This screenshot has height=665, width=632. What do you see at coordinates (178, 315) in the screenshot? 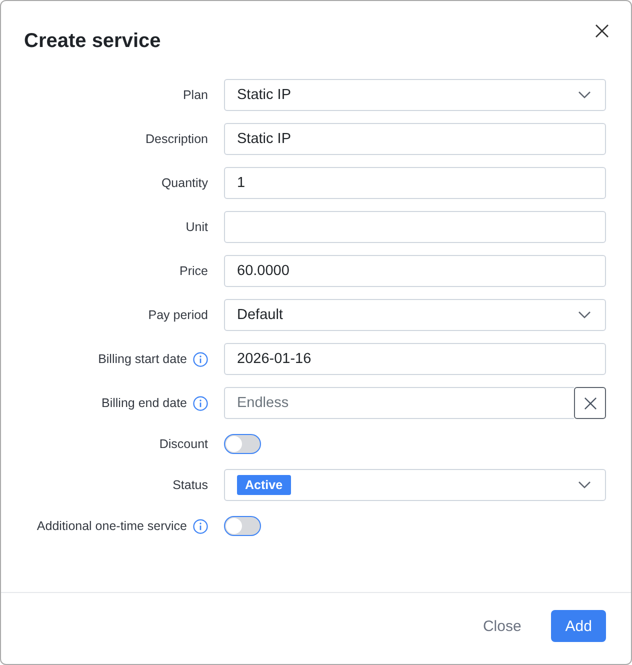
I see `field-label: Pay period` at bounding box center [178, 315].